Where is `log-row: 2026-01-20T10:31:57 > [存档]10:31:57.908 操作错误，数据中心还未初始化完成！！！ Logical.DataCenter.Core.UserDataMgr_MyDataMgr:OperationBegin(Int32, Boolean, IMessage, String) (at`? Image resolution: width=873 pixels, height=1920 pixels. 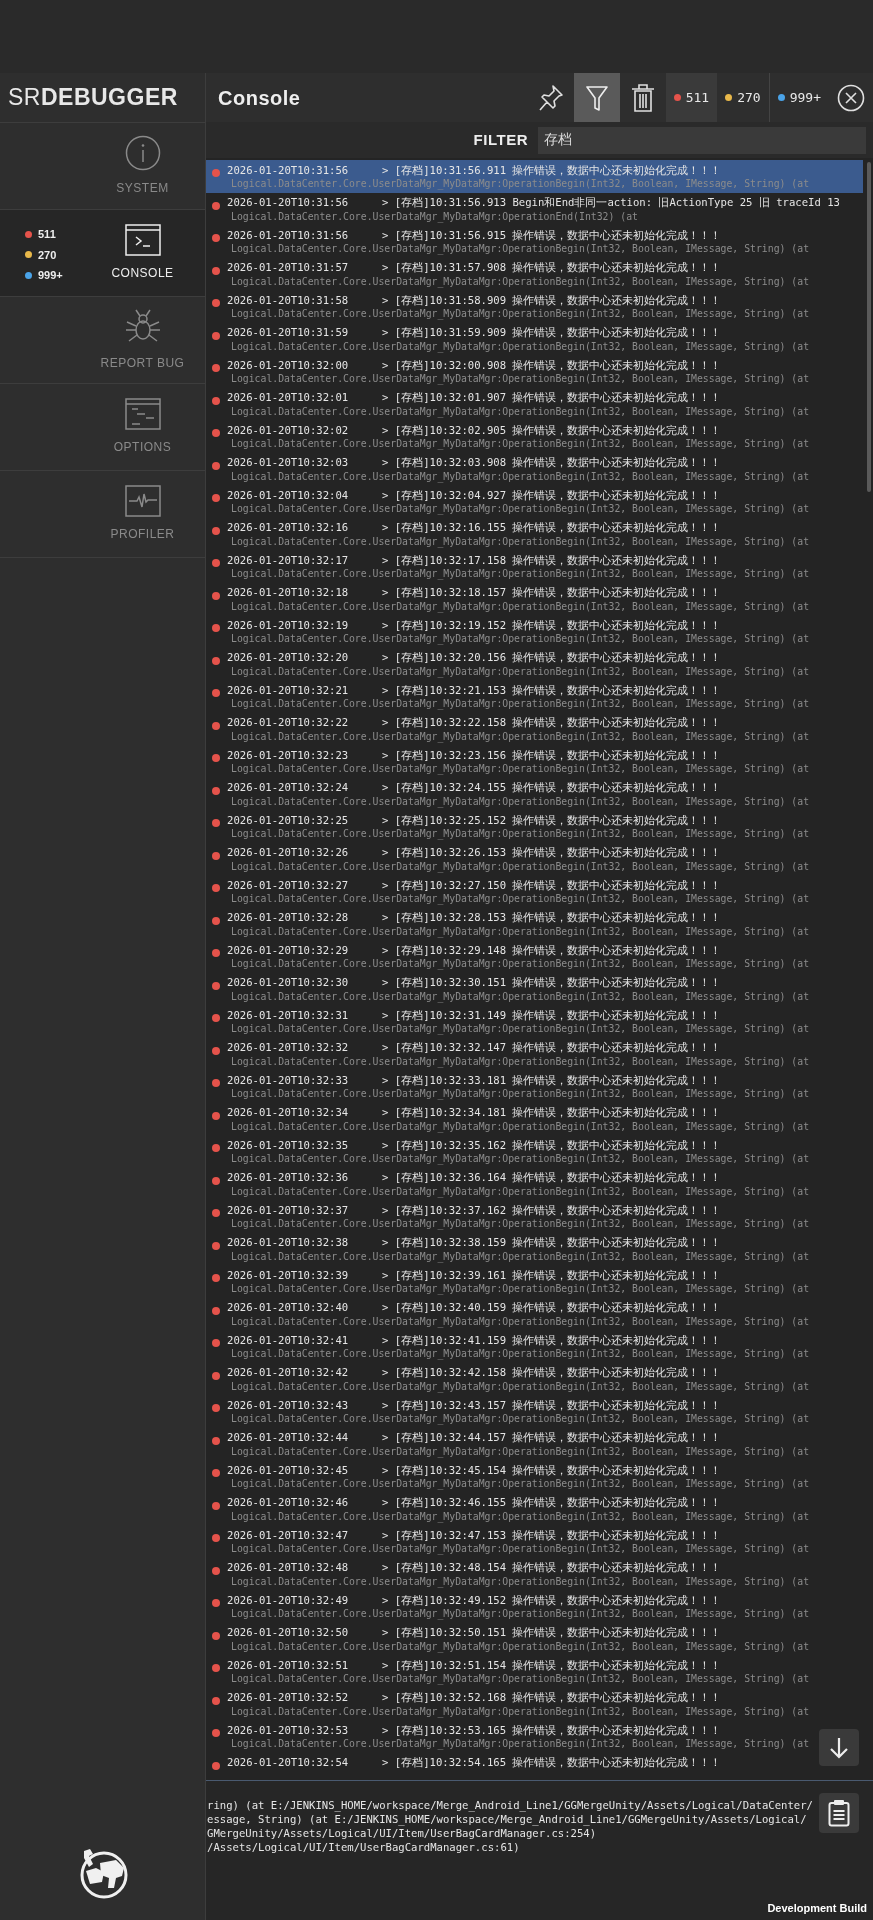
log-row: 2026-01-20T10:31:57 > [存档]10:31:57.908 操作错误，数据中心还未初始化完成！！！ Logical.DataCenter.Core.UserDataMgr_MyDataMgr:OperationBegin(Int32, Boolean, IMessage, String) (at is located at coordinates (534, 273).